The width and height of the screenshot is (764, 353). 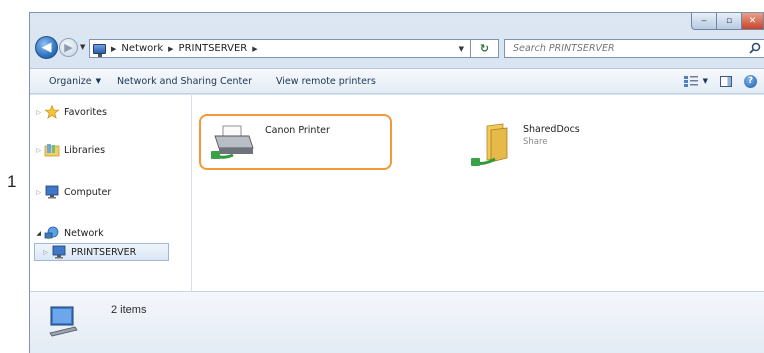 What do you see at coordinates (297, 130) in the screenshot?
I see `file-name: Canon Printer` at bounding box center [297, 130].